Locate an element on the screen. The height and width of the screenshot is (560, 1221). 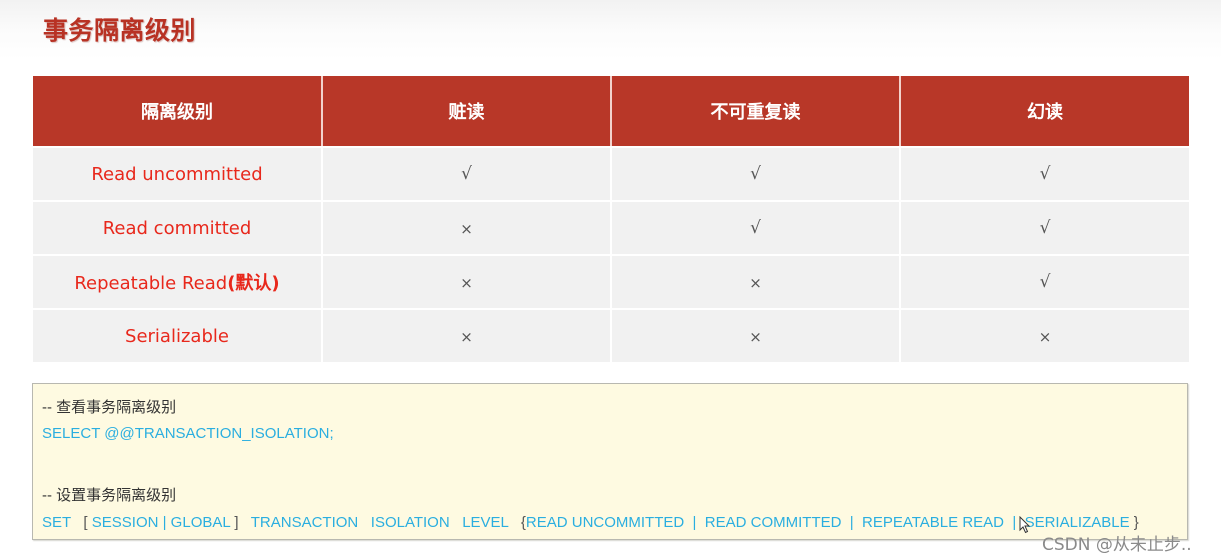
level-cell: Serializable is located at coordinates (177, 335).